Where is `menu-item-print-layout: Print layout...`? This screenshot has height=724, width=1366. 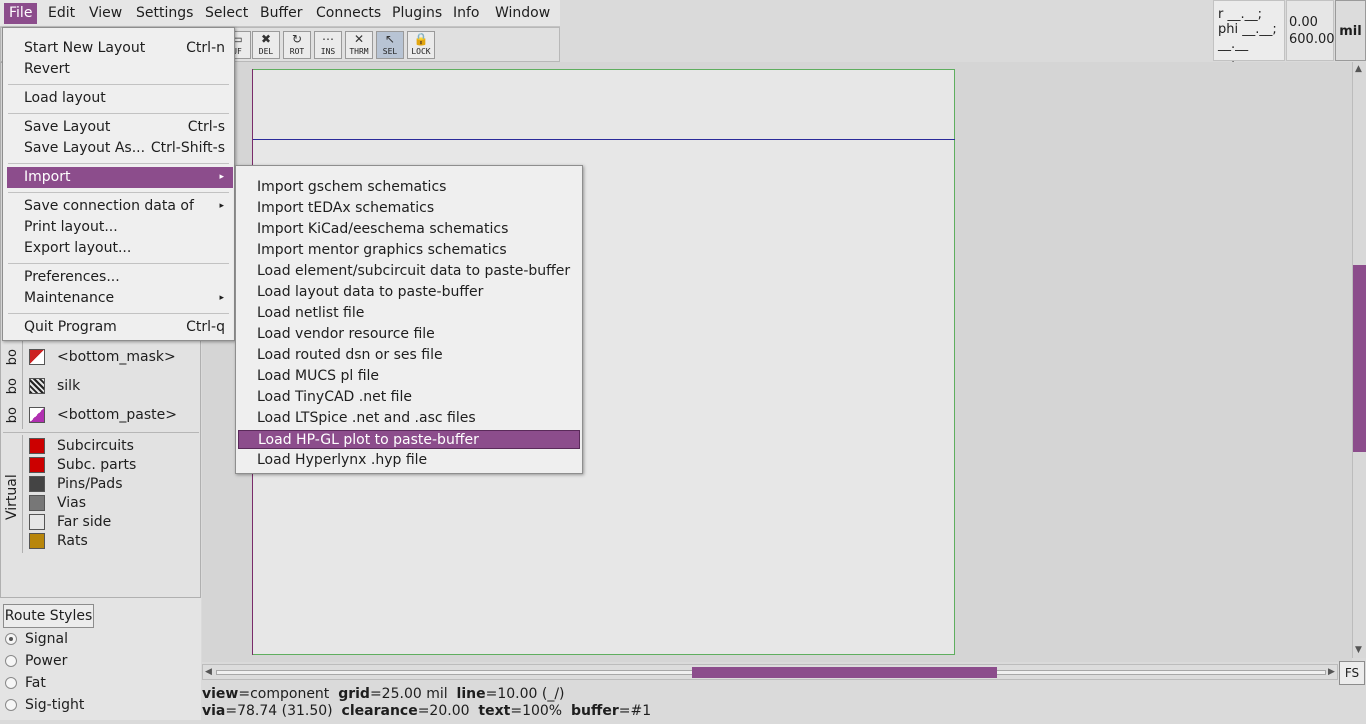
menu-item-print-layout: Print layout... is located at coordinates (118, 227).